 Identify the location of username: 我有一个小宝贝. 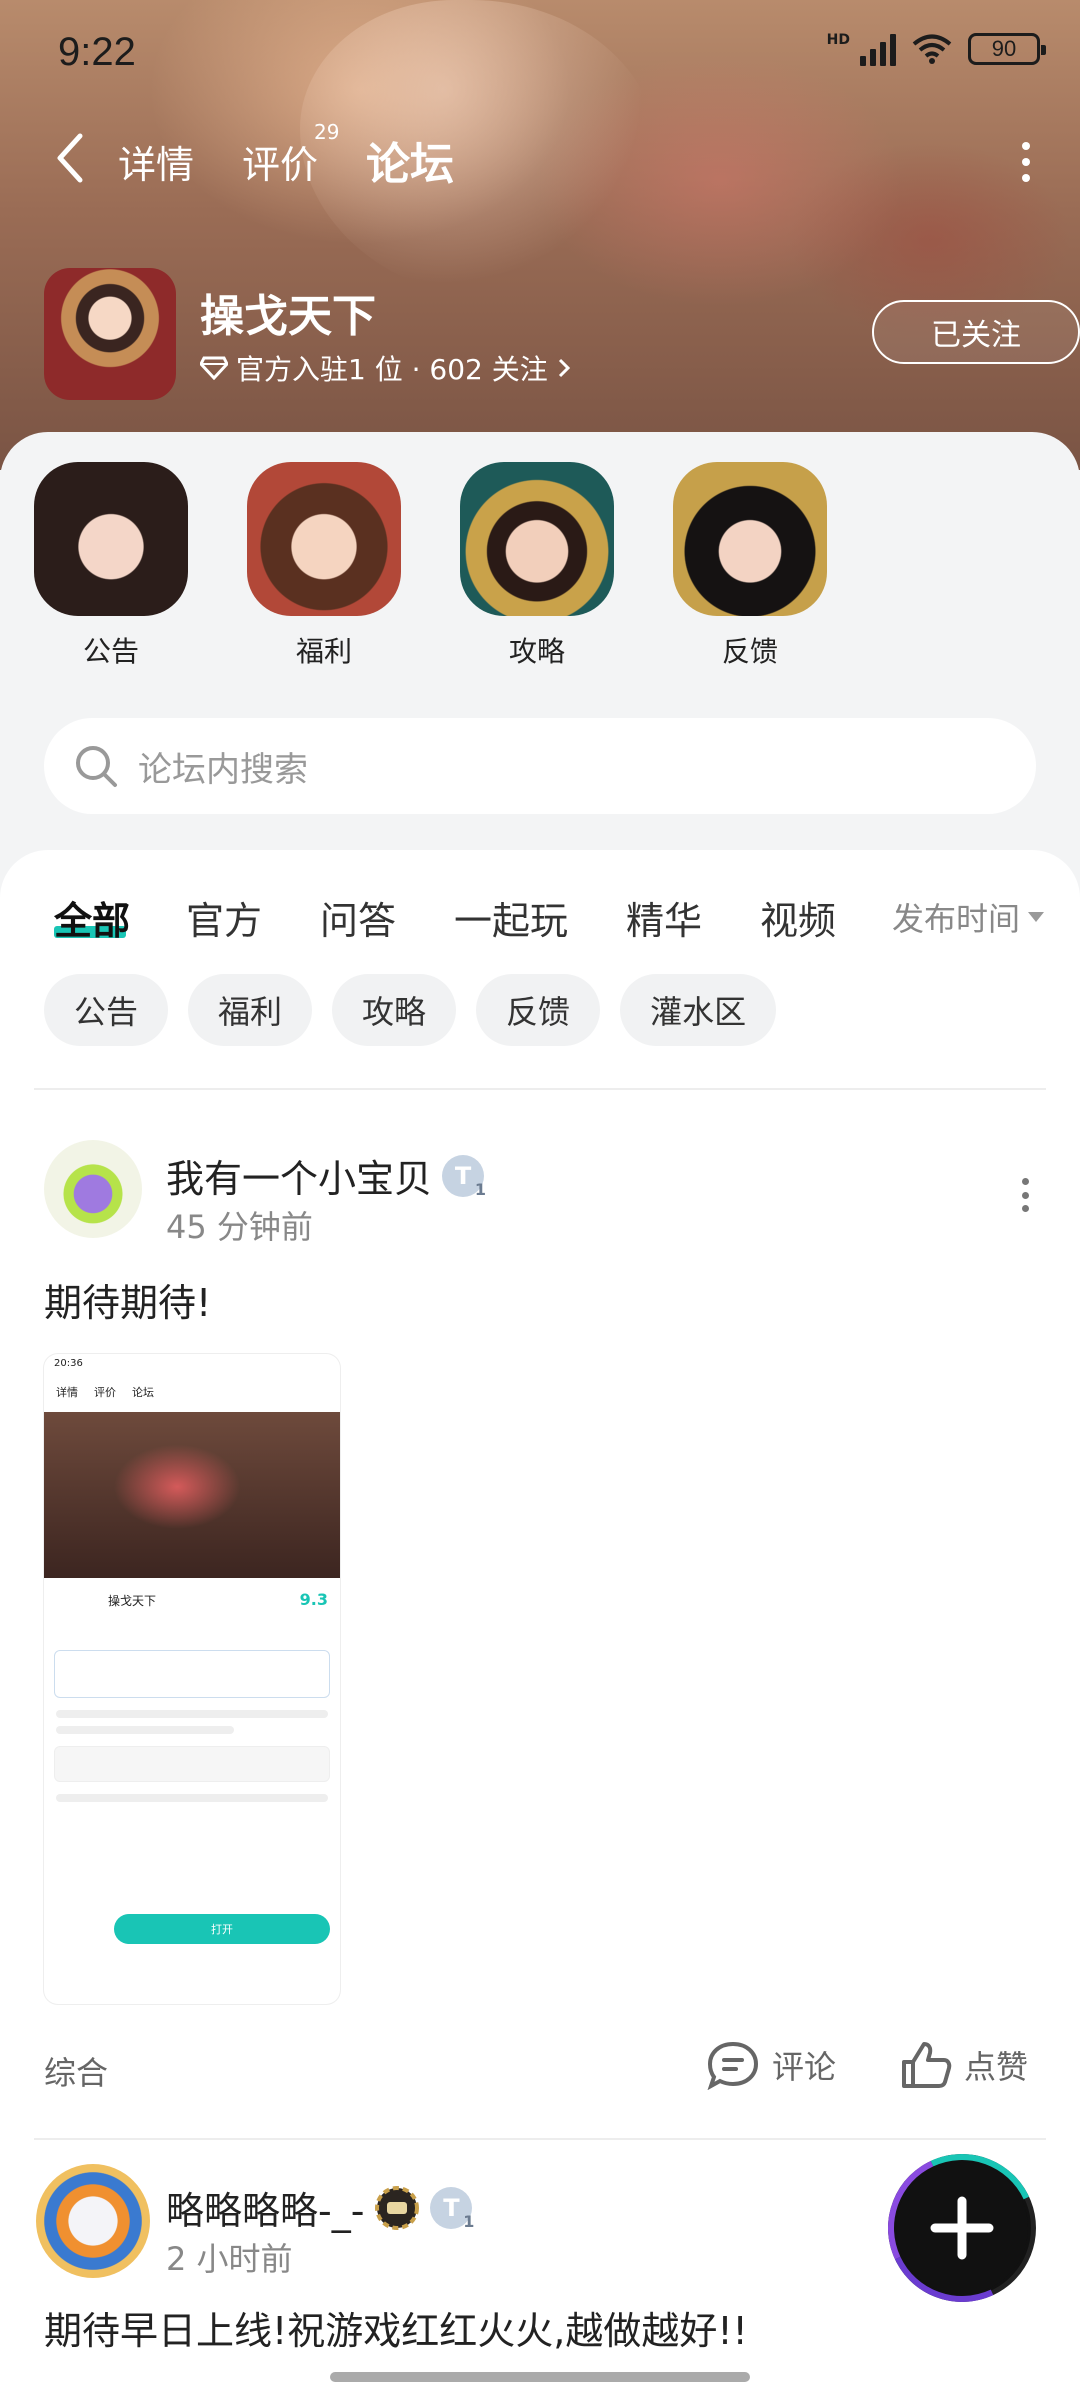
(299, 1179).